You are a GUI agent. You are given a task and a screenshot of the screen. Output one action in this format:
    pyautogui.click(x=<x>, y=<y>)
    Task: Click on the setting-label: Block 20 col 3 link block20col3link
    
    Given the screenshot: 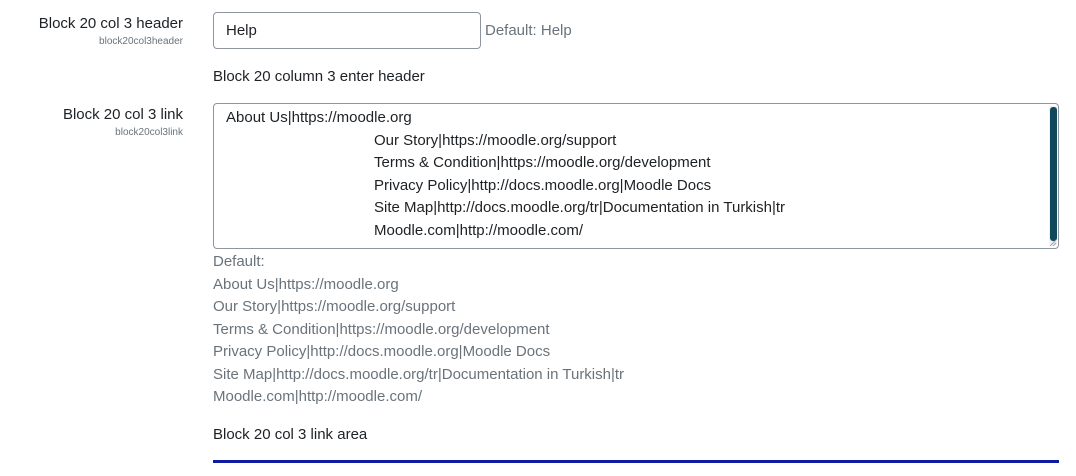 What is the action you would take?
    pyautogui.click(x=91, y=122)
    